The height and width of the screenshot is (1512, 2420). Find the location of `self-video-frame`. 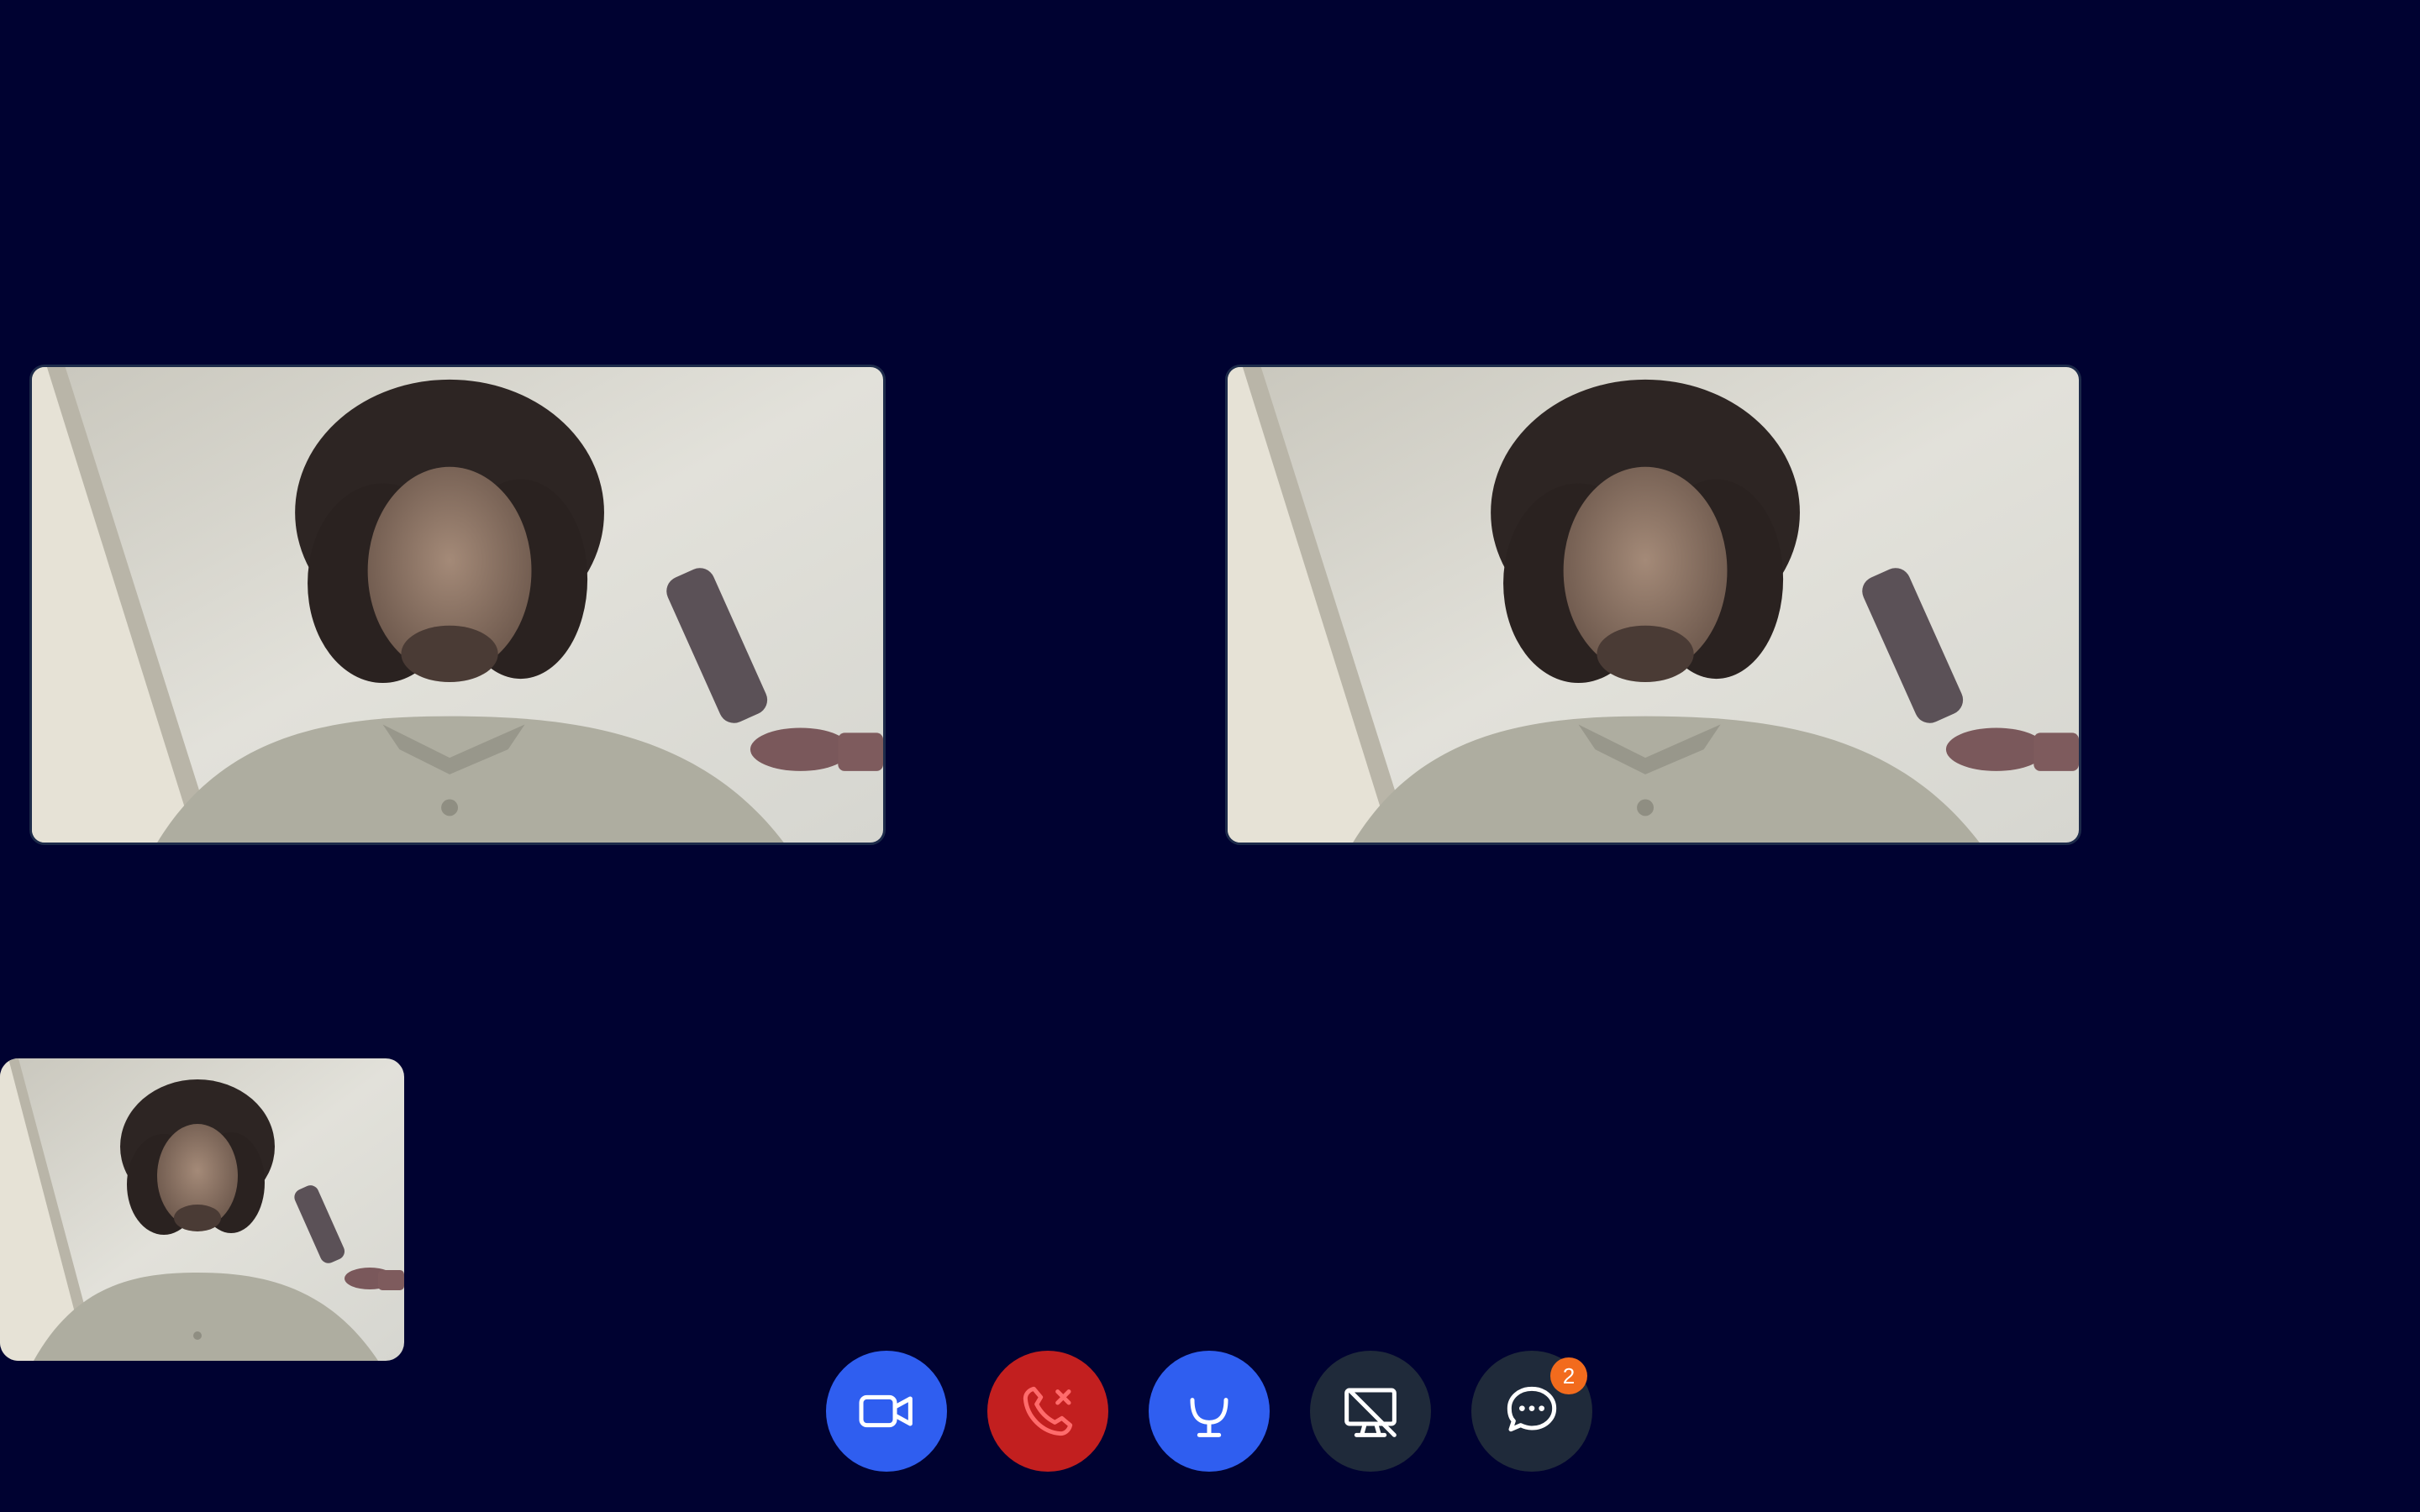

self-video-frame is located at coordinates (202, 1209).